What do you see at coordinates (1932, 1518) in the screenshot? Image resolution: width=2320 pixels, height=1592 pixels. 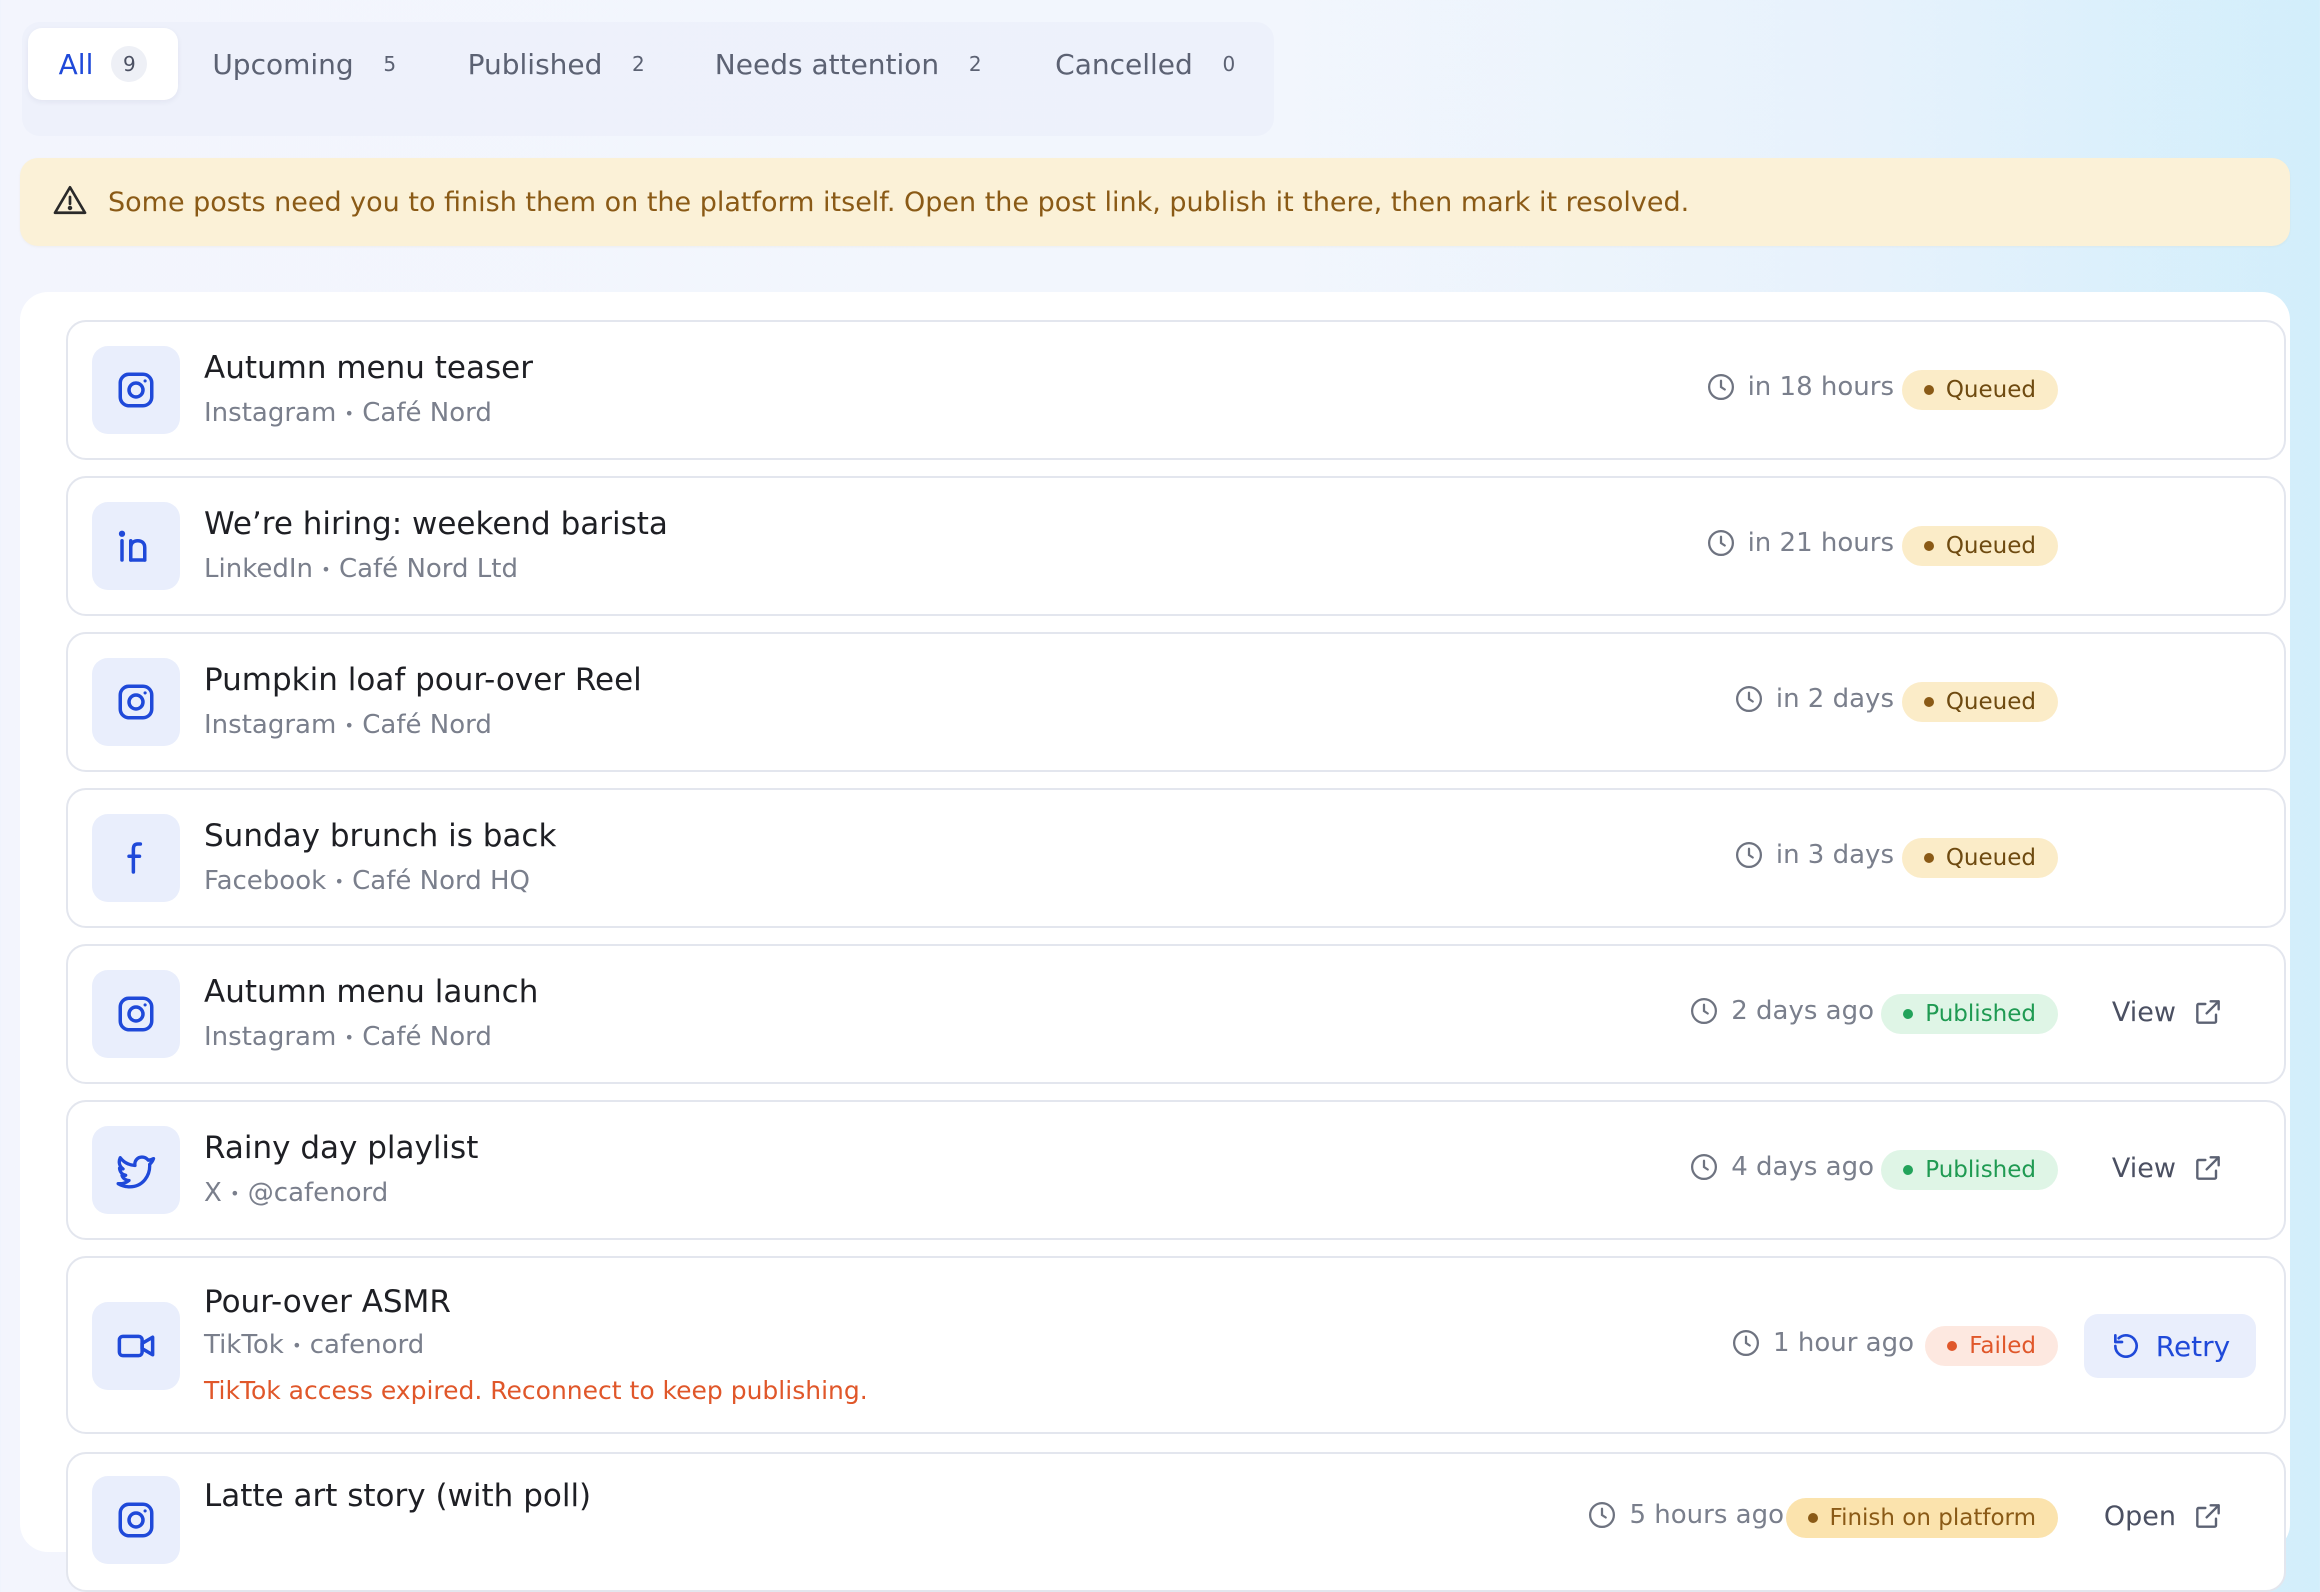 I see `status-text: Finish on platform` at bounding box center [1932, 1518].